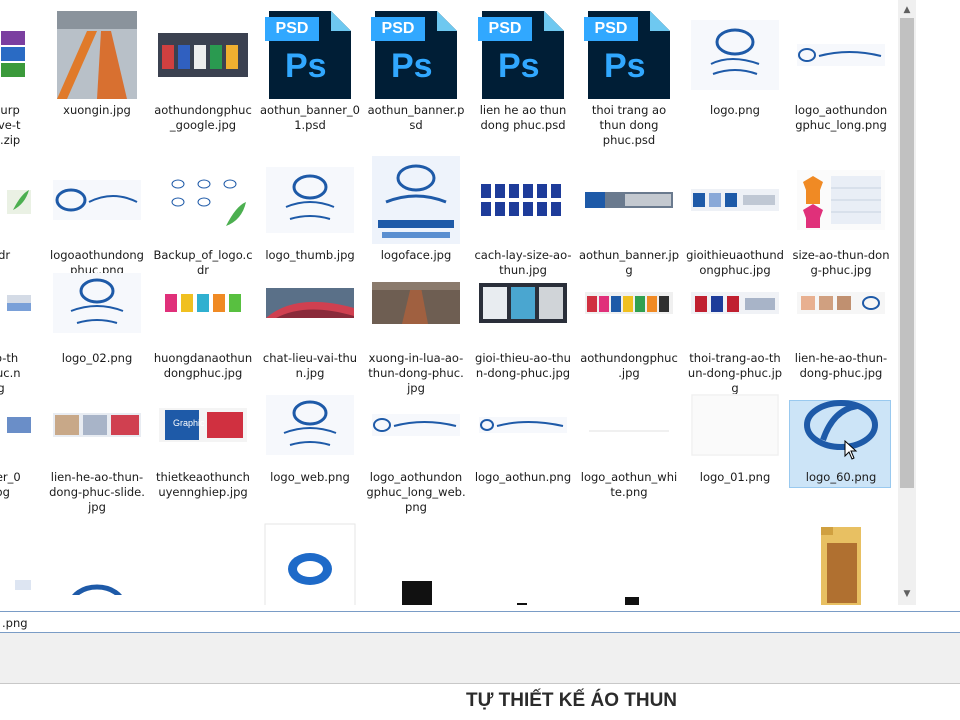 This screenshot has height=720, width=960. Describe the element at coordinates (480, 622) in the screenshot. I see `file-name-input: .png` at that location.